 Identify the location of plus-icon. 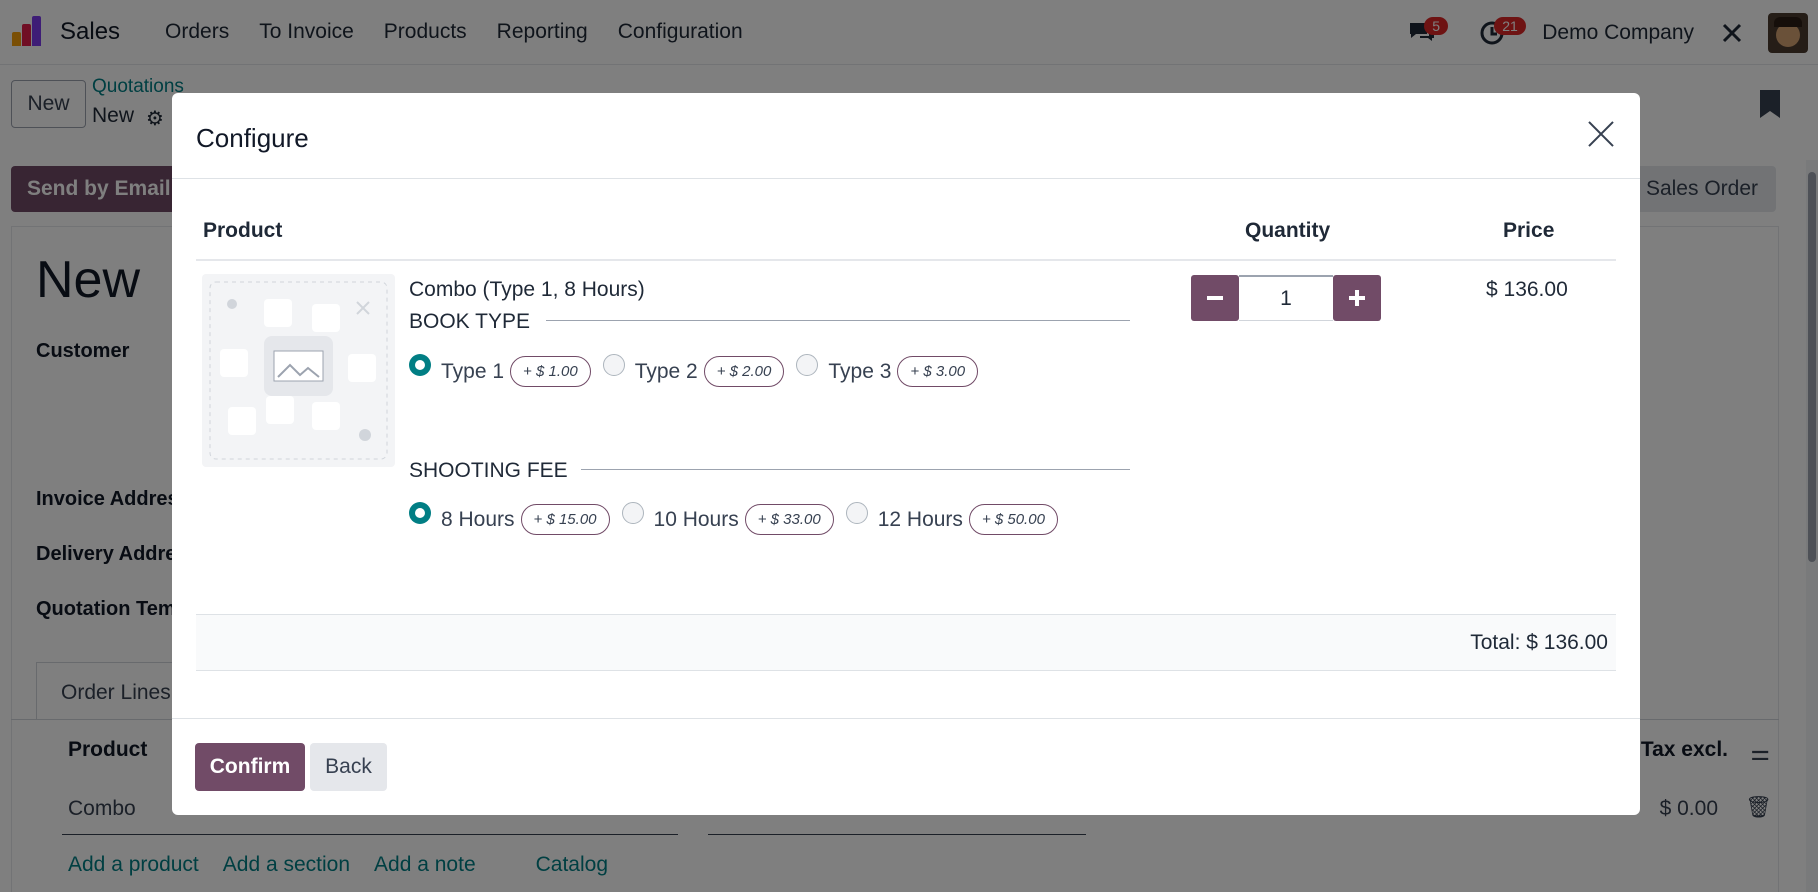
(1357, 298).